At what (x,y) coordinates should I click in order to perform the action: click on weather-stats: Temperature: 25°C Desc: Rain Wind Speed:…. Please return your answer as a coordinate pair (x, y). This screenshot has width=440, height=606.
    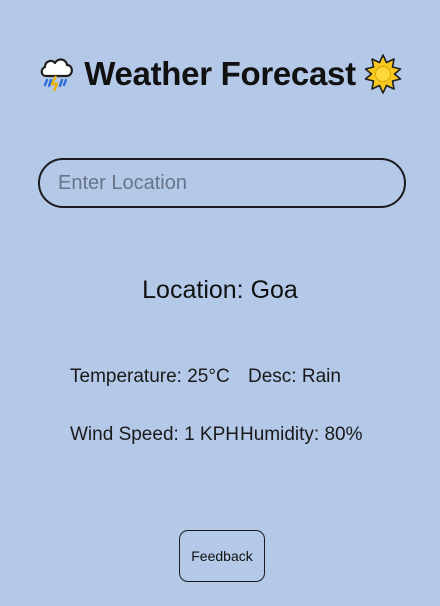
    Looking at the image, I should click on (230, 420).